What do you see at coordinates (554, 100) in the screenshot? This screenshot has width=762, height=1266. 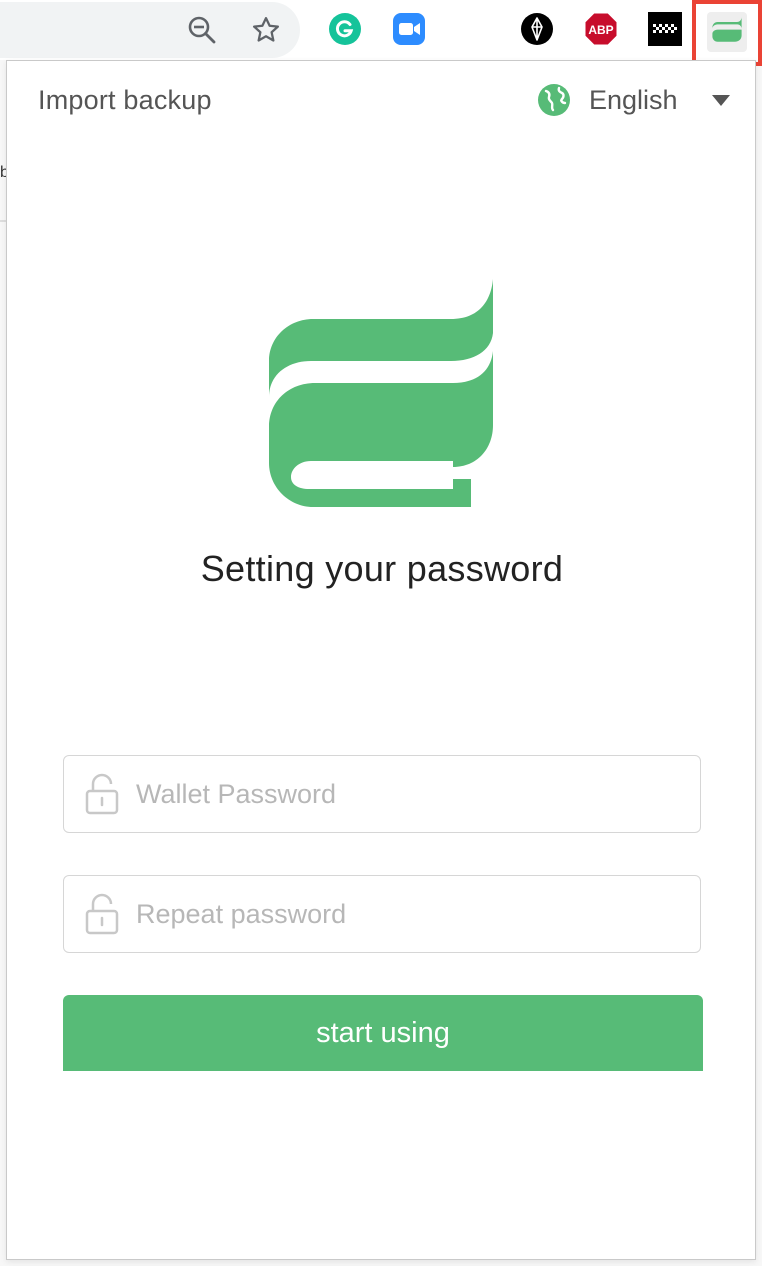 I see `globe-icon` at bounding box center [554, 100].